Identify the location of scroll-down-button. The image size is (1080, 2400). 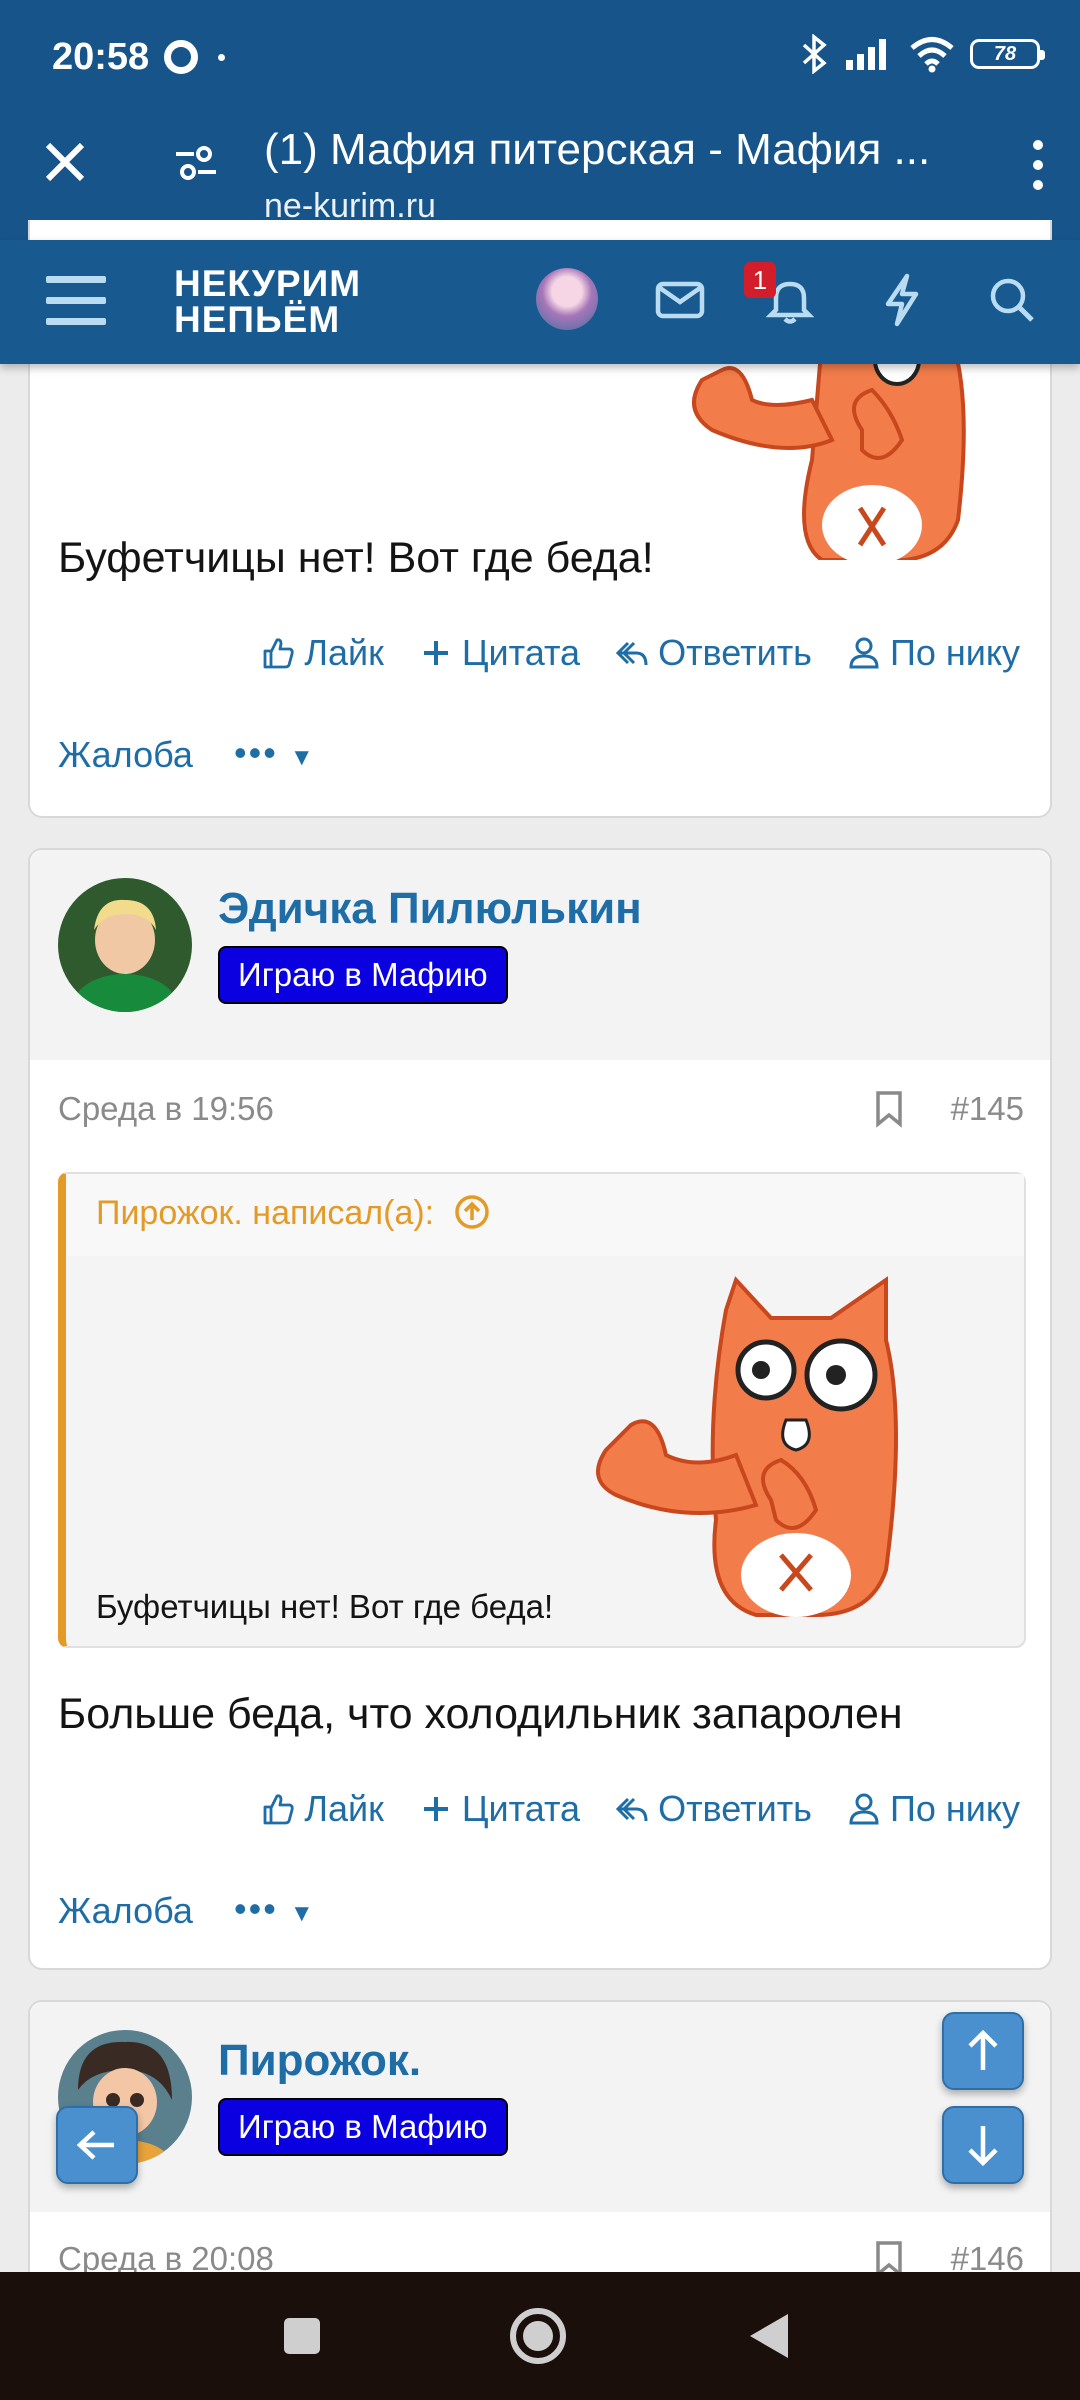
(983, 2145).